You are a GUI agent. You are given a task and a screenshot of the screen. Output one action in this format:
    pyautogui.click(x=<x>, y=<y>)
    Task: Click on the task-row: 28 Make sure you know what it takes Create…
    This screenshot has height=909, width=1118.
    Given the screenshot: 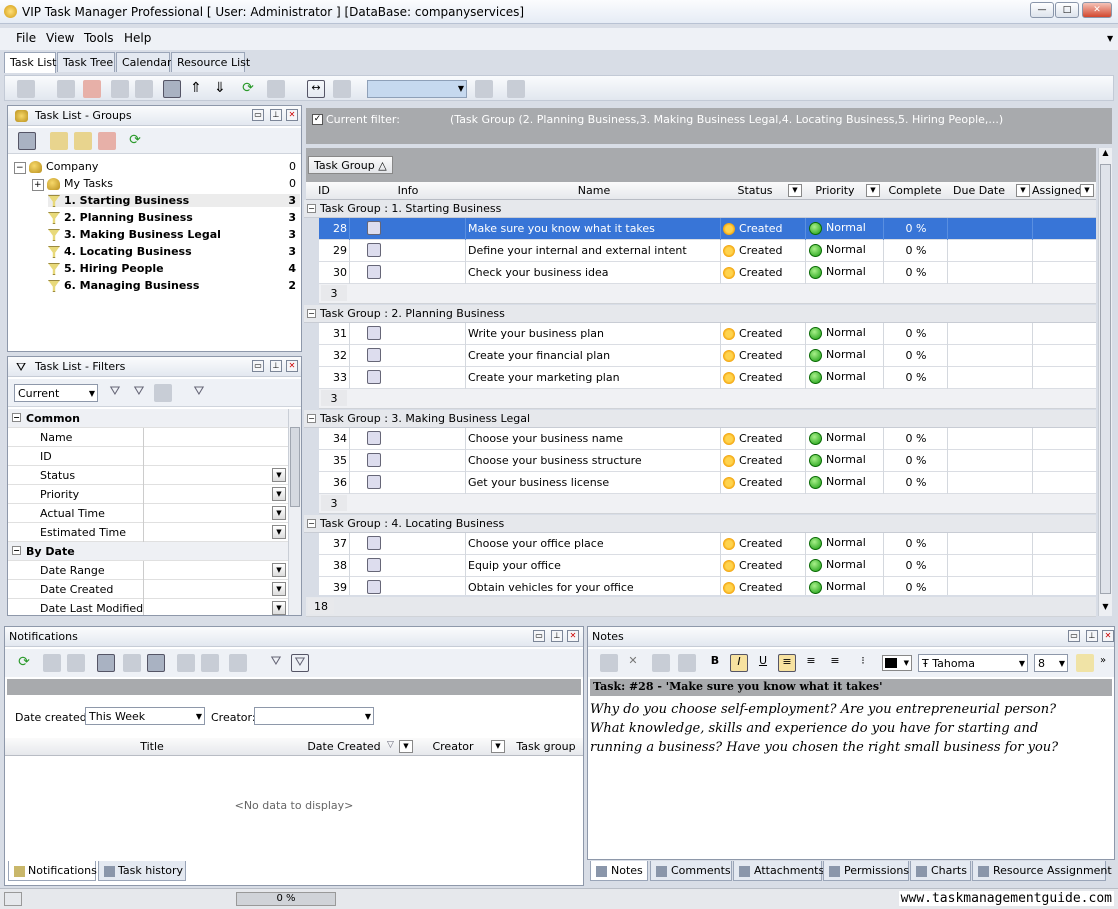 What is the action you would take?
    pyautogui.click(x=707, y=229)
    